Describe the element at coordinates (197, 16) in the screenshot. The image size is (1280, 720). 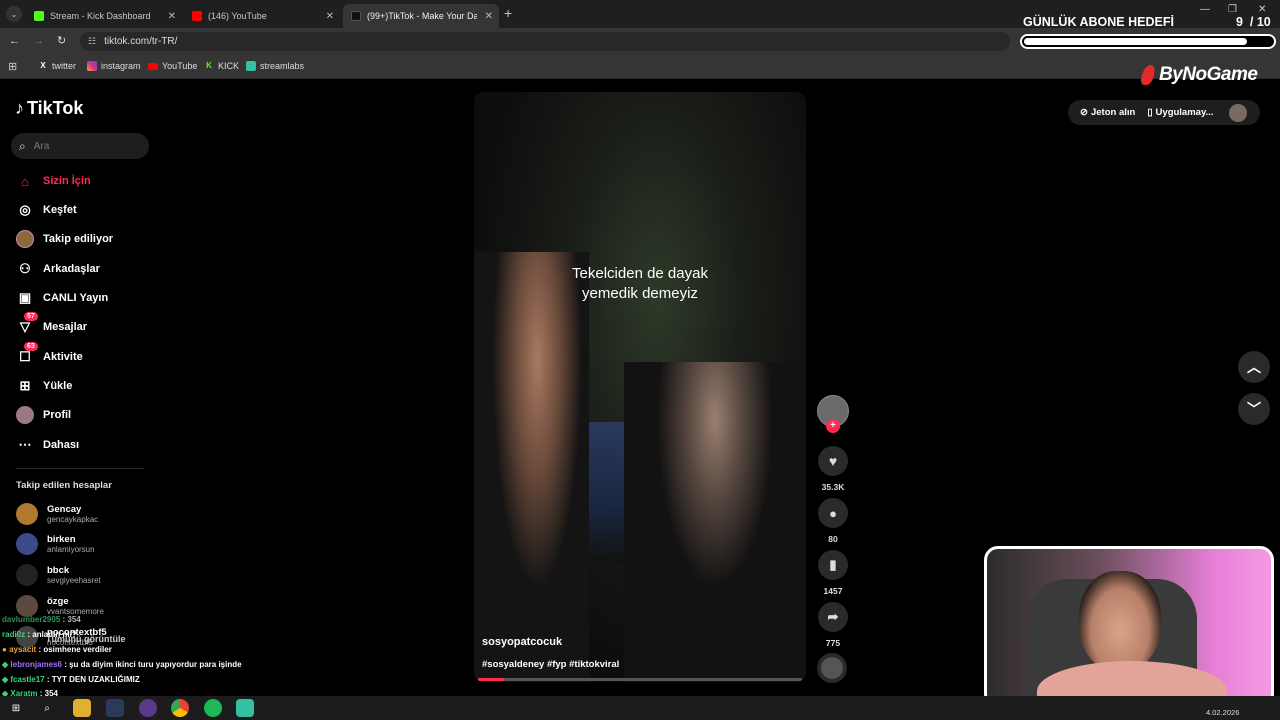
I see `youtube-favicon-icon` at that location.